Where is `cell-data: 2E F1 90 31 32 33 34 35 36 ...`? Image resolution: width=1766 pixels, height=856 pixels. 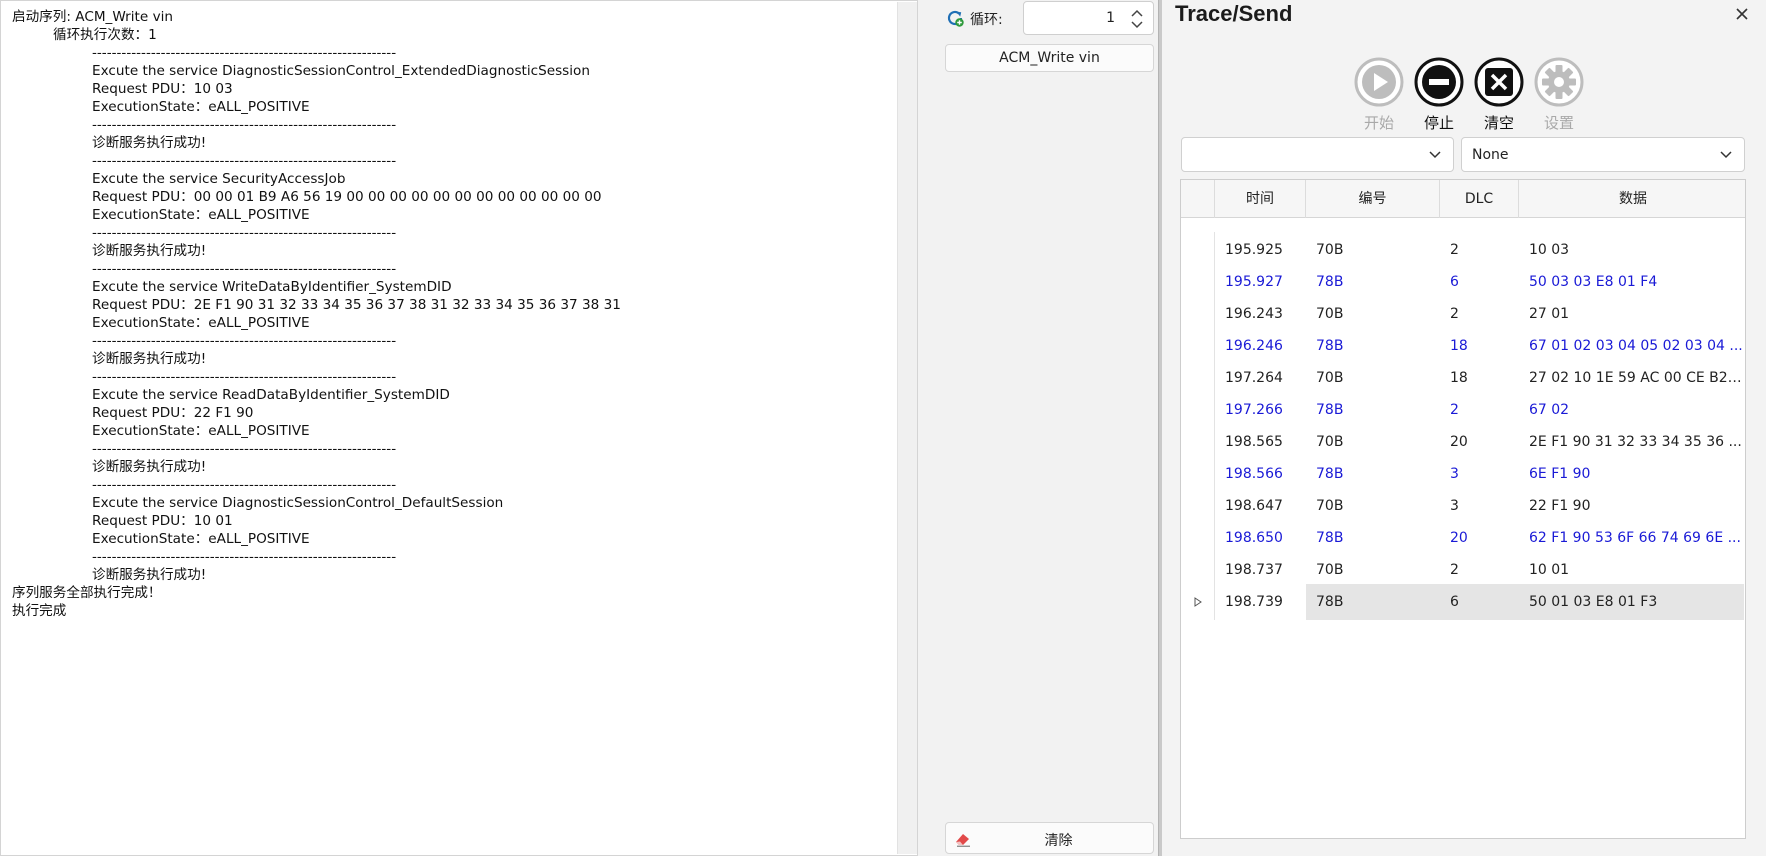 cell-data: 2E F1 90 31 32 33 34 35 36 ... is located at coordinates (1635, 442).